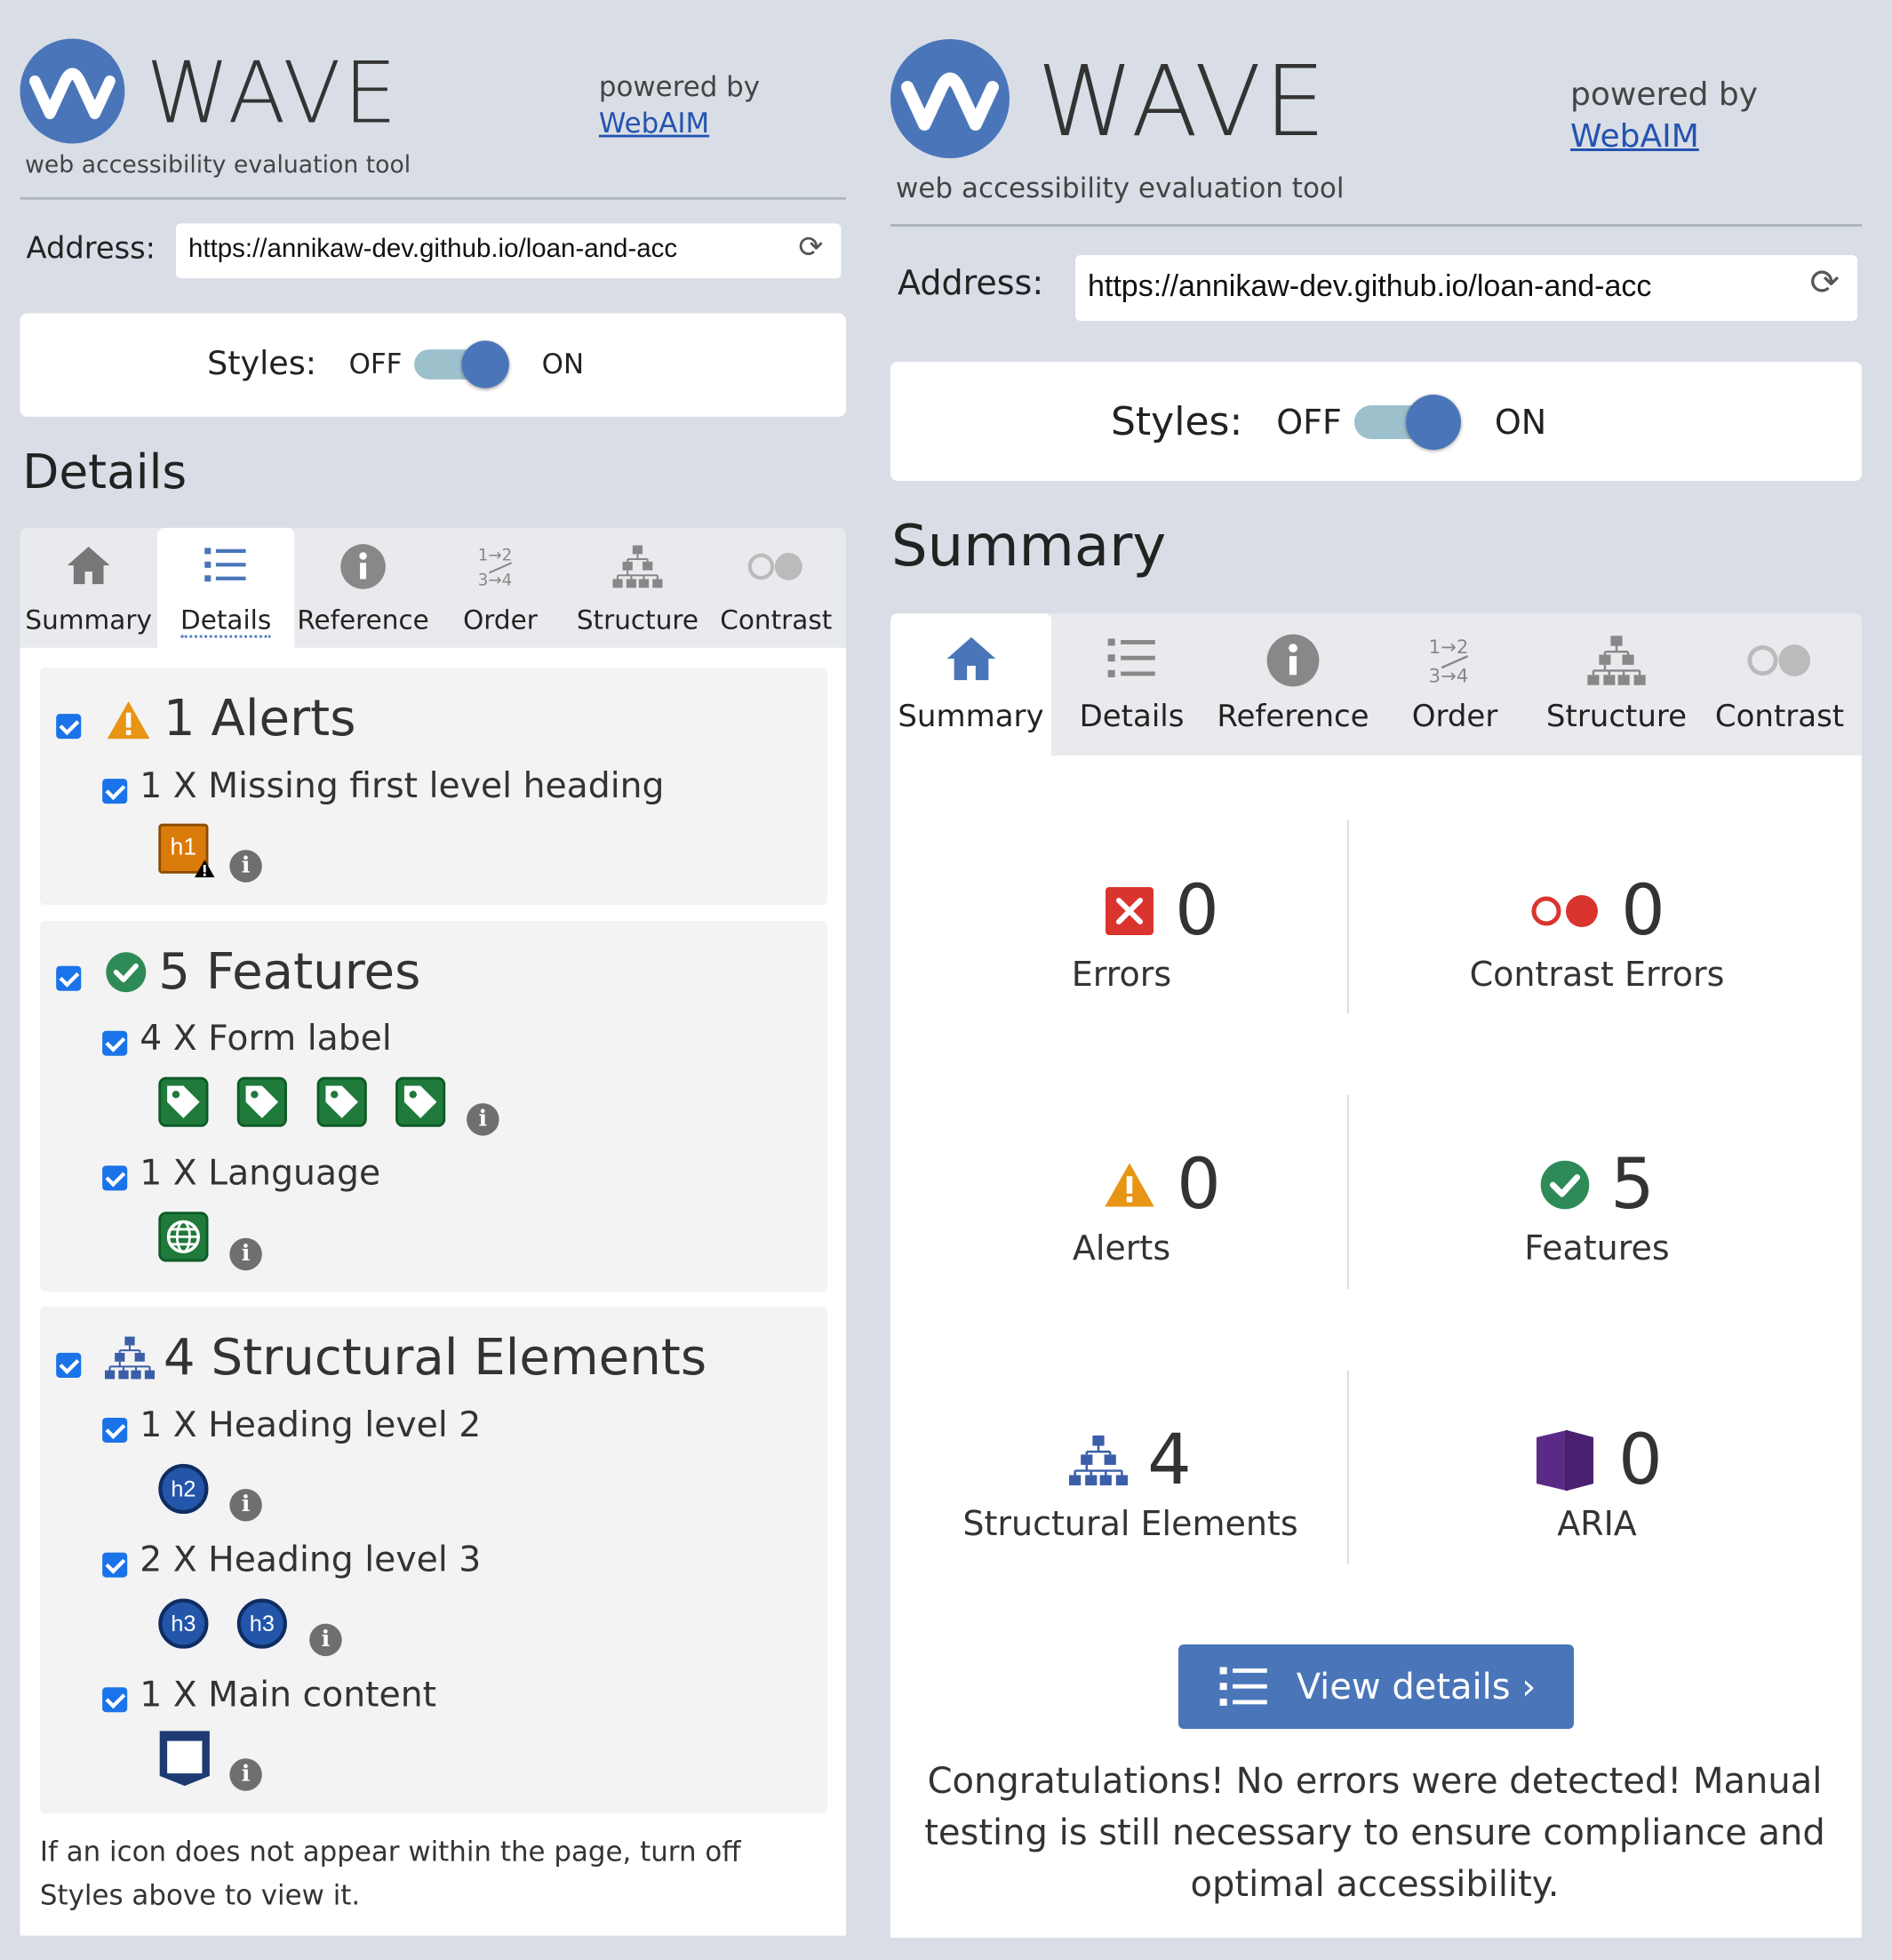  Describe the element at coordinates (1199, 1185) in the screenshot. I see `alerts-count: 0` at that location.